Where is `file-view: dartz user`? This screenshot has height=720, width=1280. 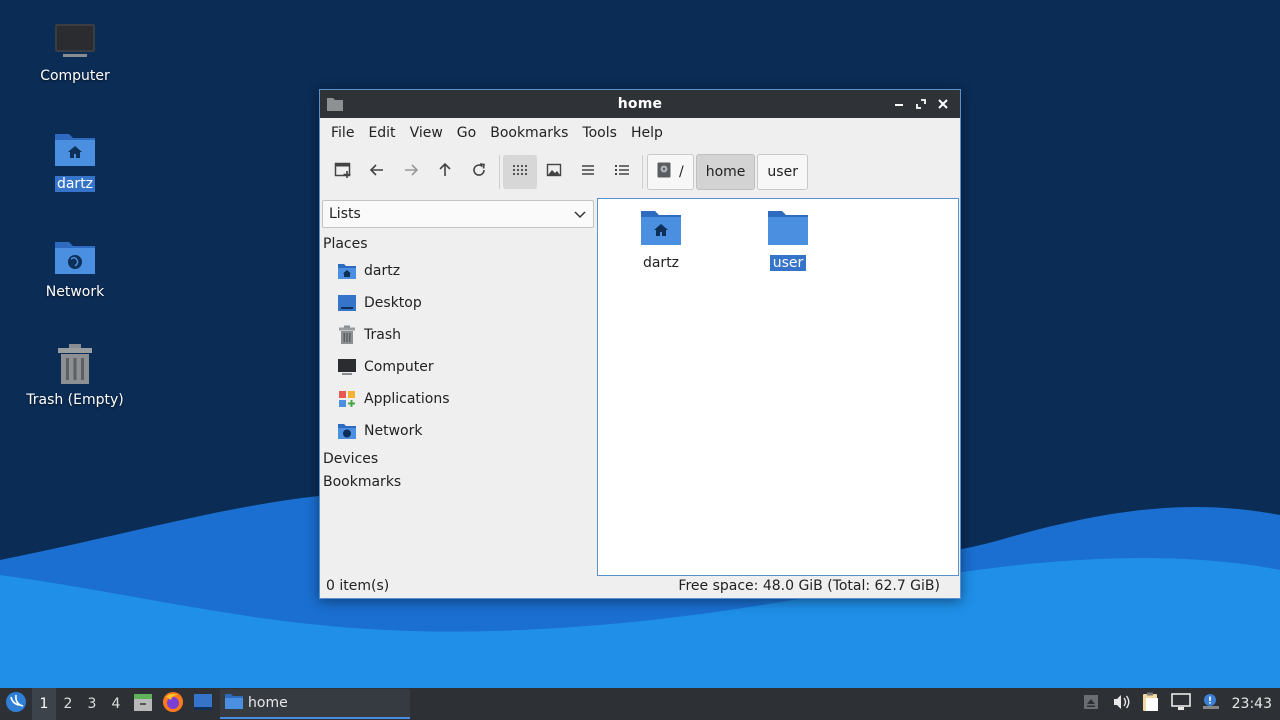
file-view: dartz user is located at coordinates (778, 387).